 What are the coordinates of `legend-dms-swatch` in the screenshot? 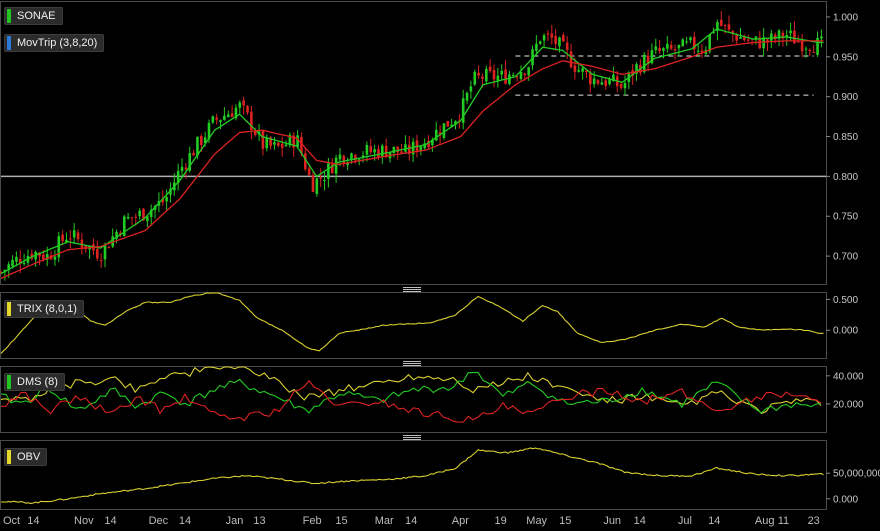 It's located at (9, 382).